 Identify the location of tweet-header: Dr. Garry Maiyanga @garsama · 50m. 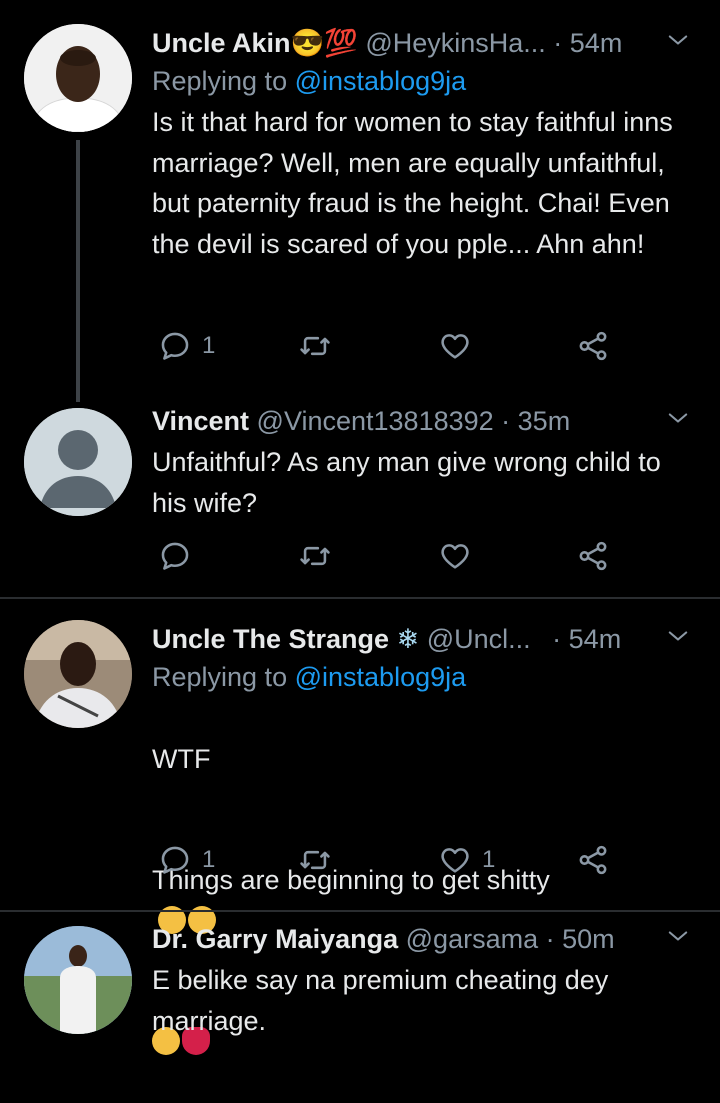
(422, 939).